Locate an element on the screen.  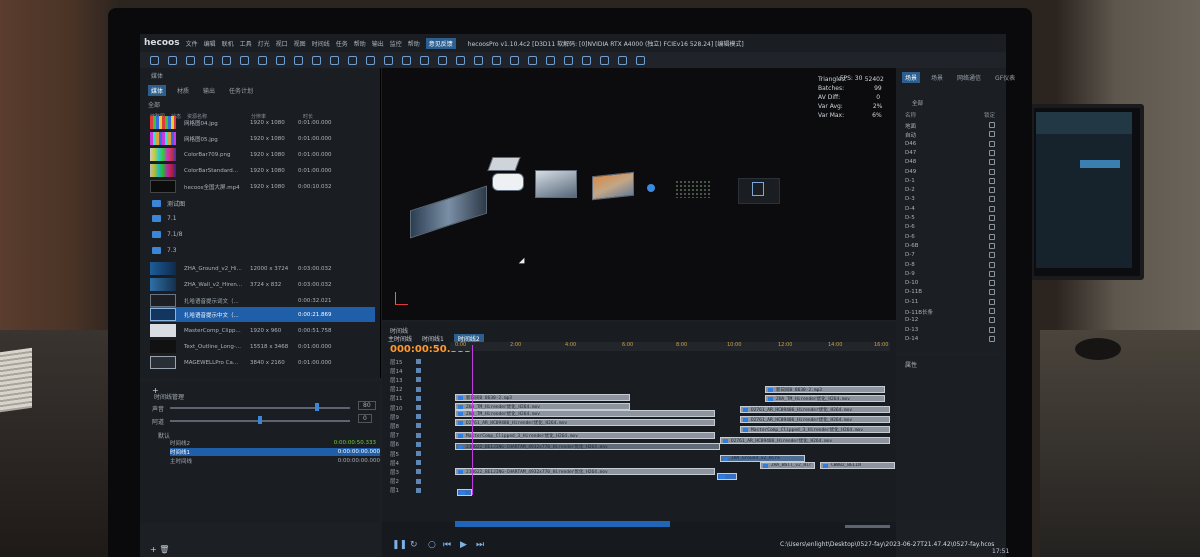
scene-item: D-11B长条 is located at coordinates (950, 312).